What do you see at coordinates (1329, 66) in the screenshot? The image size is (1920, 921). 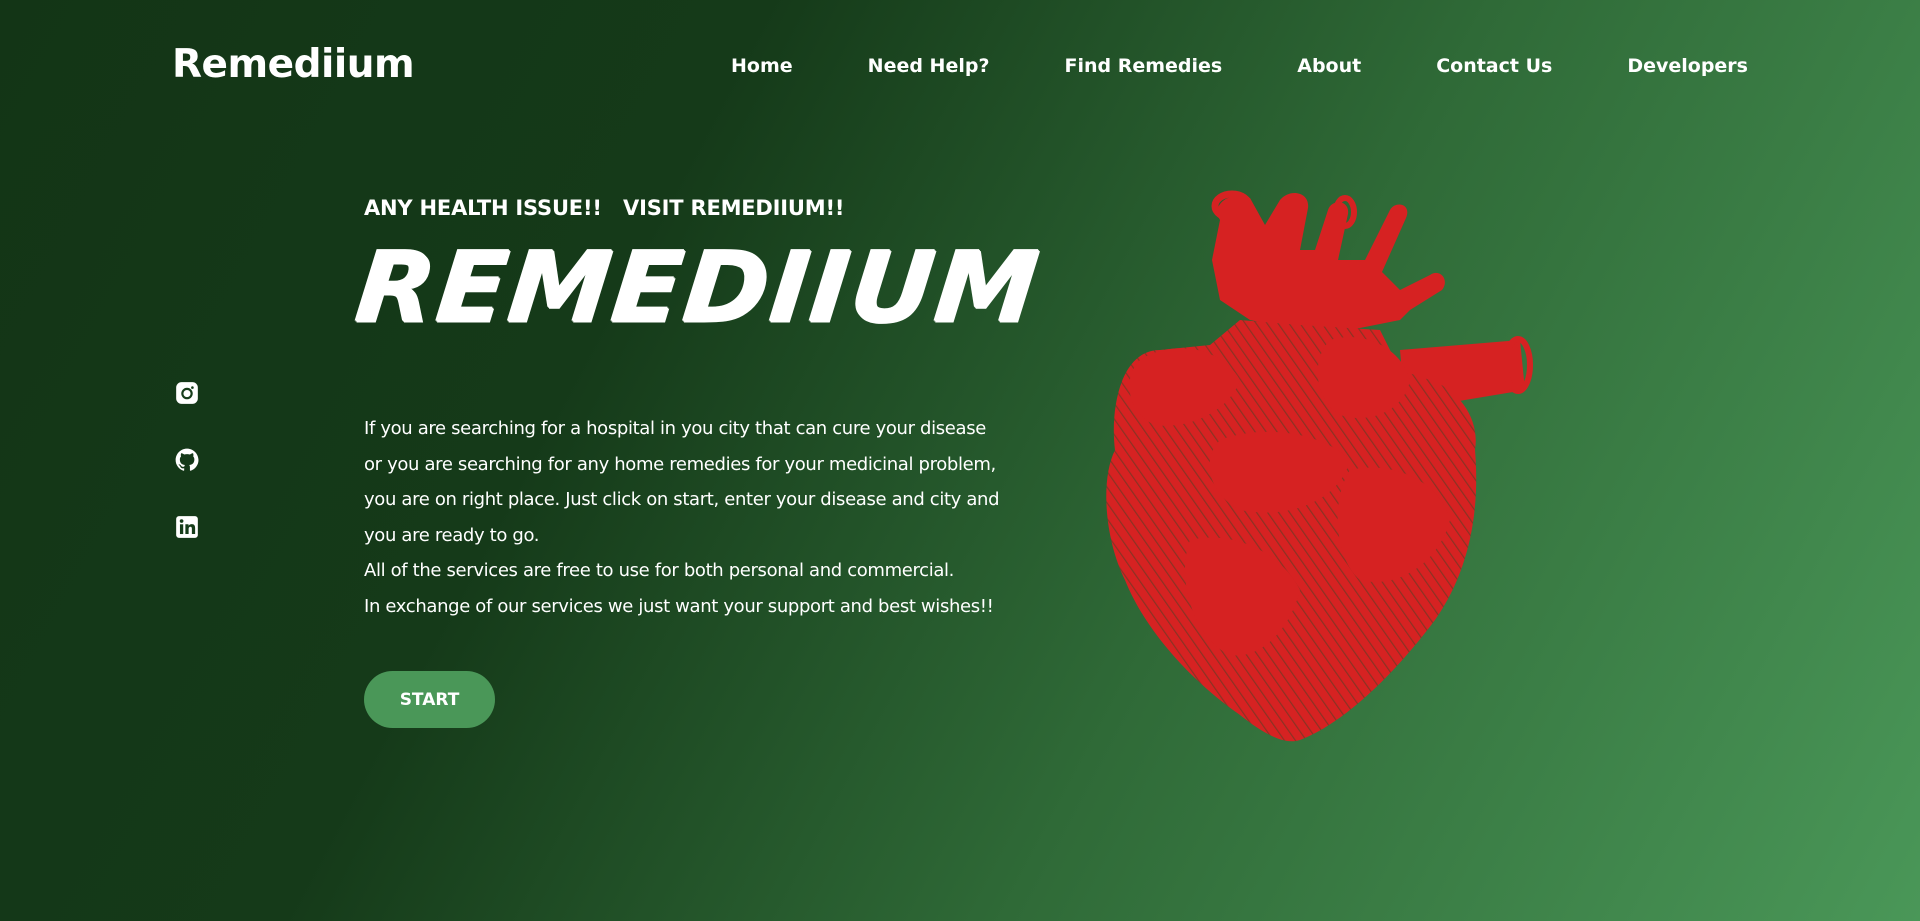 I see `nav-about: About` at bounding box center [1329, 66].